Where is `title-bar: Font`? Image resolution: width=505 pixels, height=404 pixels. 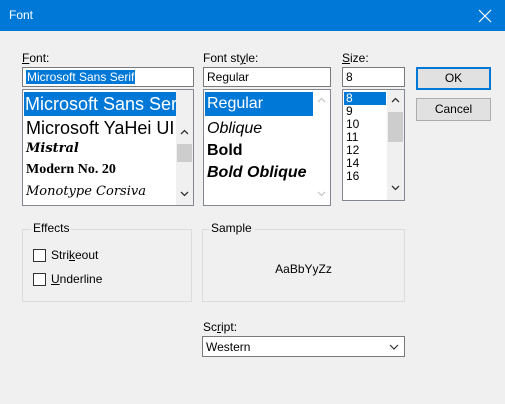
title-bar: Font is located at coordinates (252, 15).